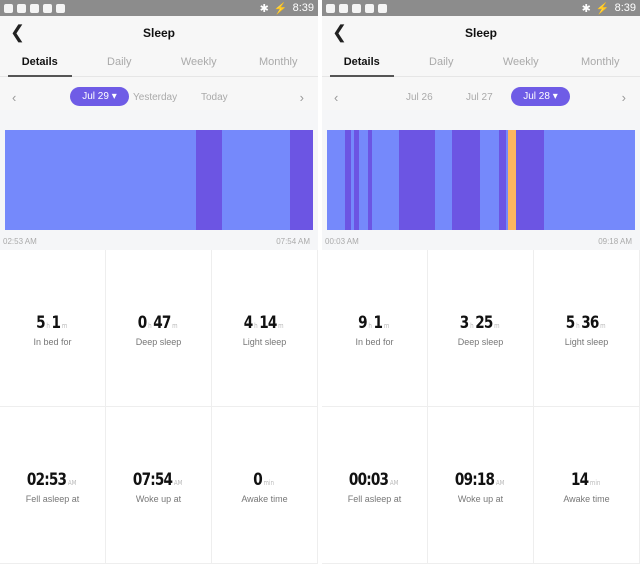  I want to click on date-option: Today, so click(214, 97).